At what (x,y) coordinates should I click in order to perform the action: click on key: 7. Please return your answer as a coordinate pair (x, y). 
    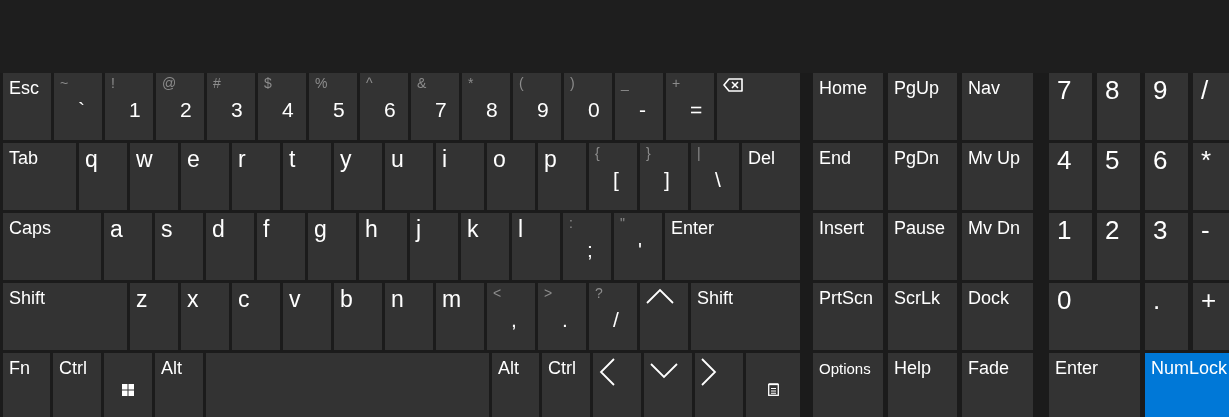
    Looking at the image, I should click on (1070, 106).